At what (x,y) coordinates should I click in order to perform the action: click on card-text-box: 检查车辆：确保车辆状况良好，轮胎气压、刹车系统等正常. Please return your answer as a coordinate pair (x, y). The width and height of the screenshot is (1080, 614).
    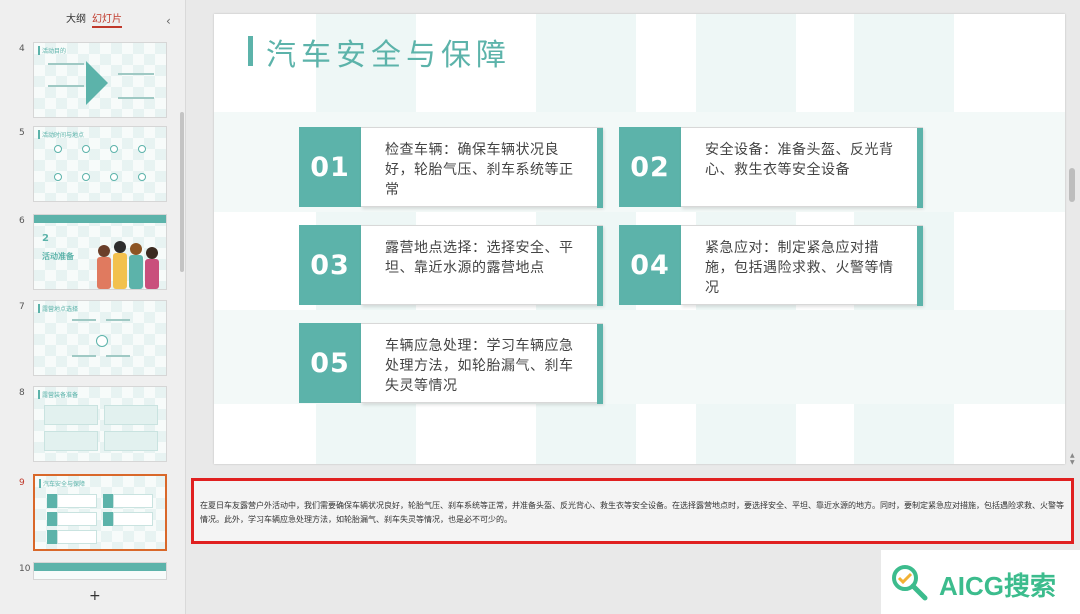
    Looking at the image, I should click on (482, 167).